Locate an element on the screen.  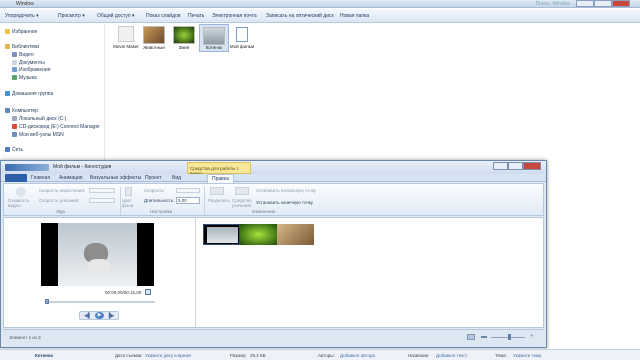
nav-favorites: Избранное is located at coordinates (21, 32).